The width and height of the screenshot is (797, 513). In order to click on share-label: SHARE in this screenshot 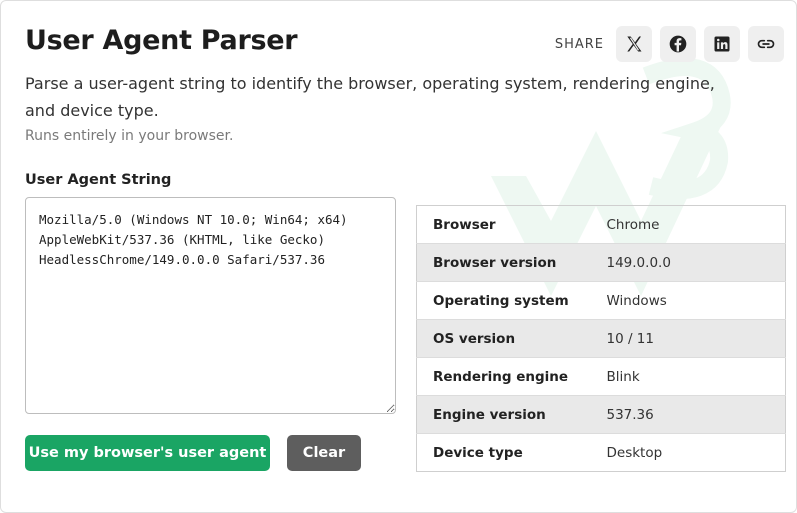, I will do `click(579, 44)`.